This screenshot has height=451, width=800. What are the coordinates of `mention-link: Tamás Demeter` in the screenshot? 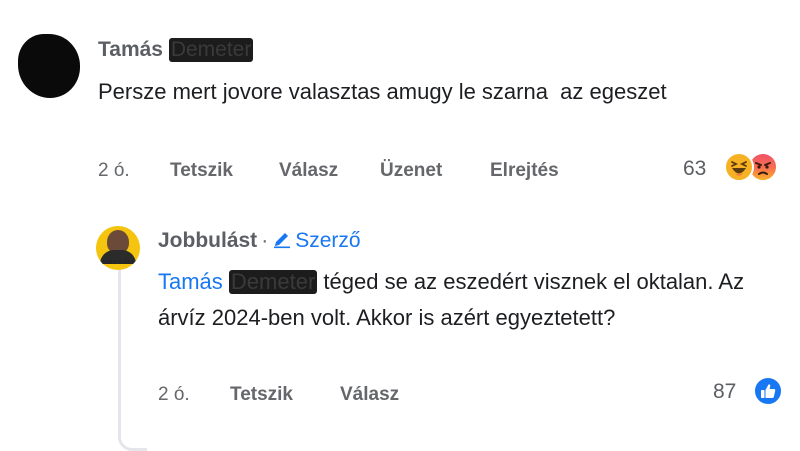 It's located at (238, 281).